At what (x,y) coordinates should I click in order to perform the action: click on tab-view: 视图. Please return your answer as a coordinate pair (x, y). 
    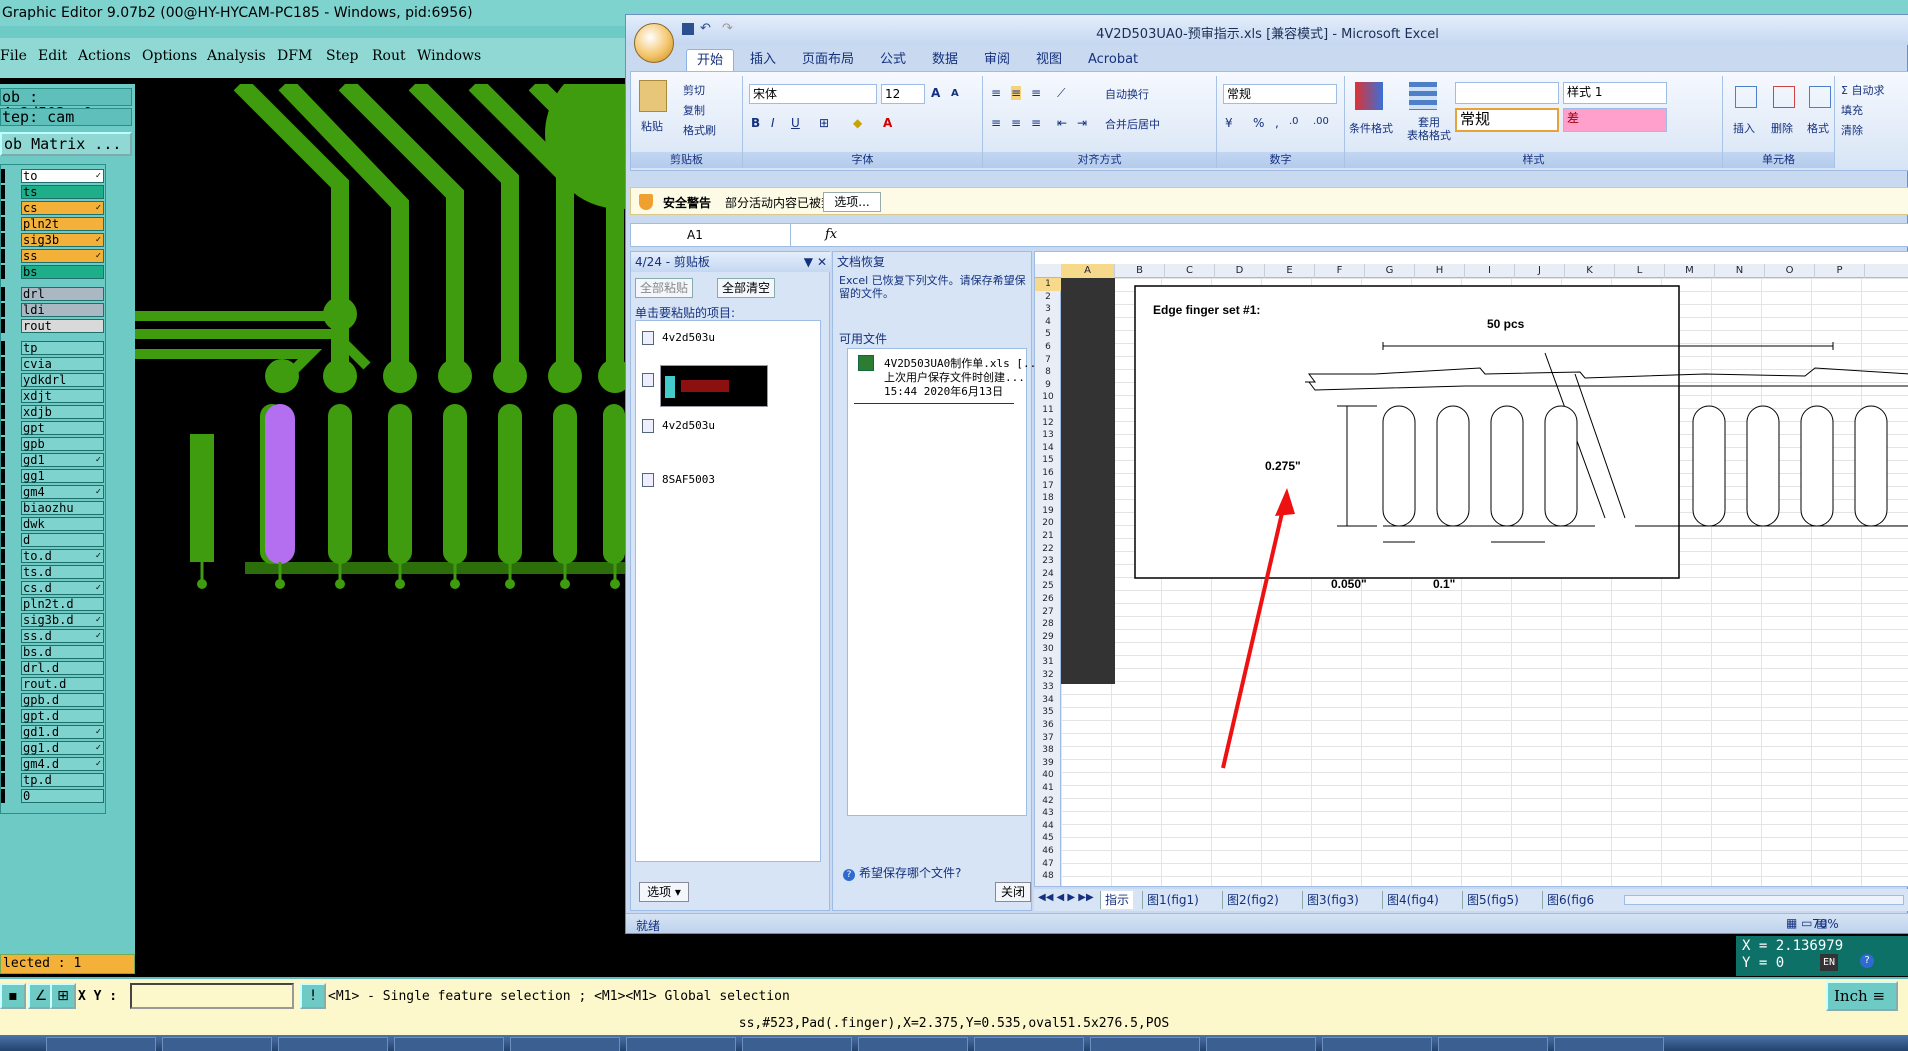
    Looking at the image, I should click on (1049, 60).